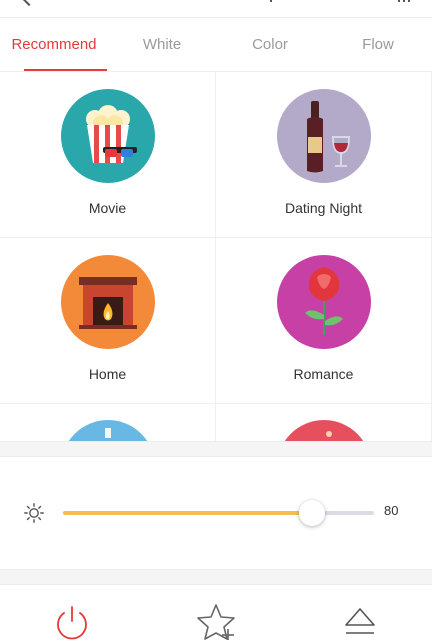  I want to click on scene-home: Home, so click(108, 321).